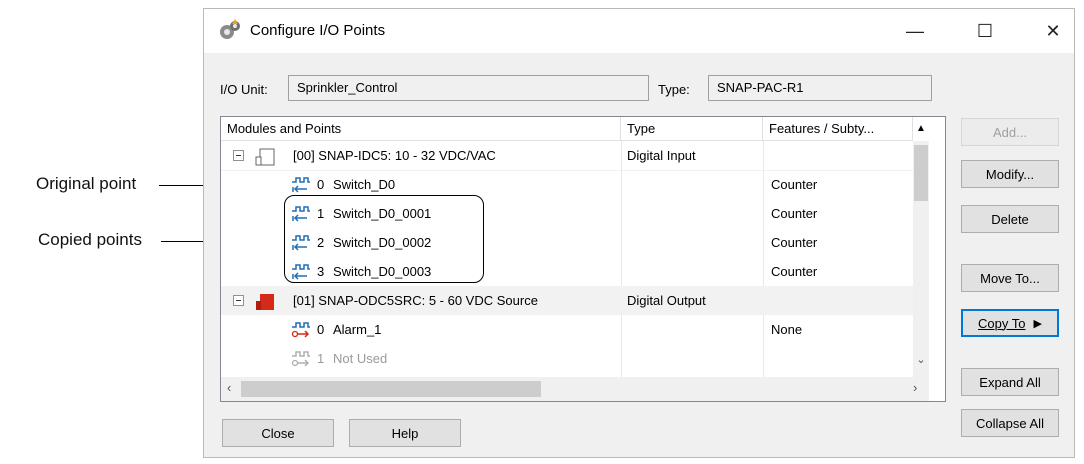 The image size is (1084, 464). I want to click on point-row-unused: 1 Not Used, so click(575, 358).